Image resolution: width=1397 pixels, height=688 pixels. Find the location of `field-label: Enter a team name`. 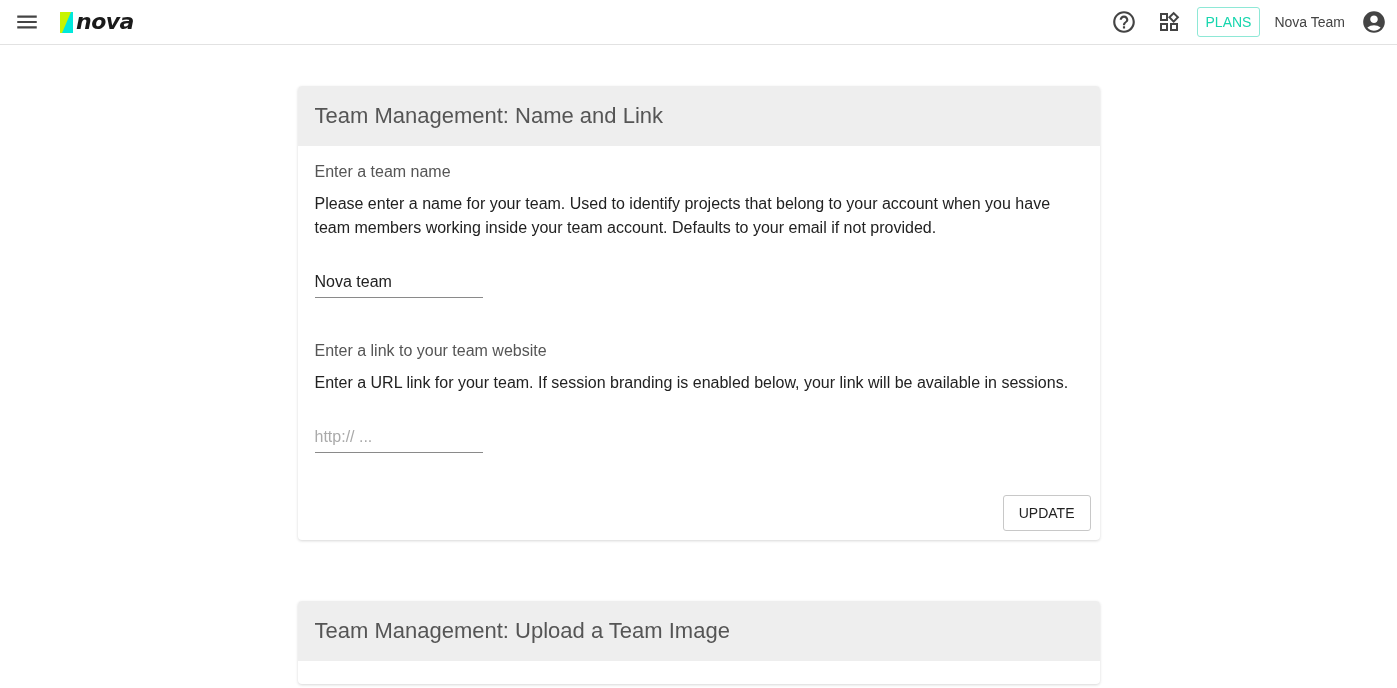

field-label: Enter a team name is located at coordinates (383, 172).